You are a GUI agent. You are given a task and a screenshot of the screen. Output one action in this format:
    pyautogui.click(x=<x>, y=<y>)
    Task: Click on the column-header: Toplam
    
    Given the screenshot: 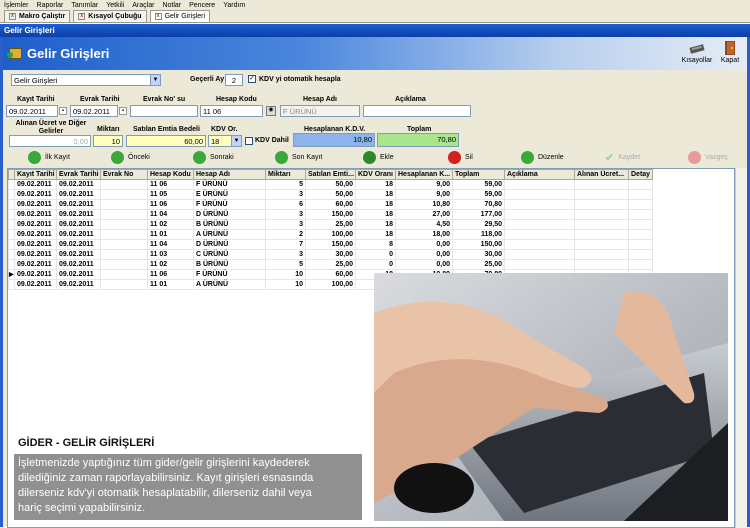 What is the action you would take?
    pyautogui.click(x=478, y=174)
    